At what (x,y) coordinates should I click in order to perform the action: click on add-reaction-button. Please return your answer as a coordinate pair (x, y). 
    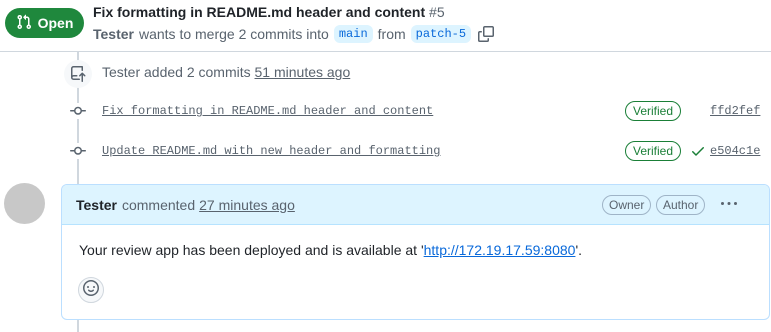
    Looking at the image, I should click on (91, 290).